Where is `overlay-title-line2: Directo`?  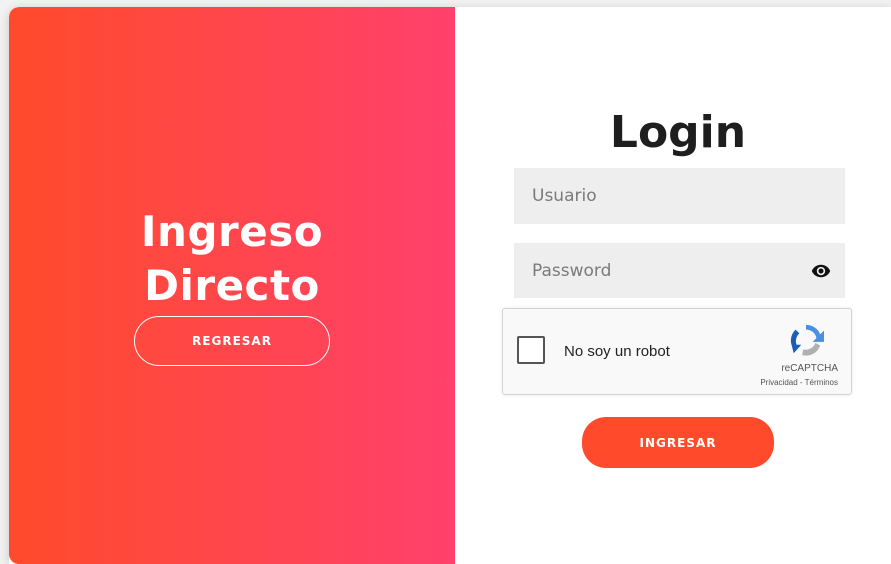
overlay-title-line2: Directo is located at coordinates (232, 285).